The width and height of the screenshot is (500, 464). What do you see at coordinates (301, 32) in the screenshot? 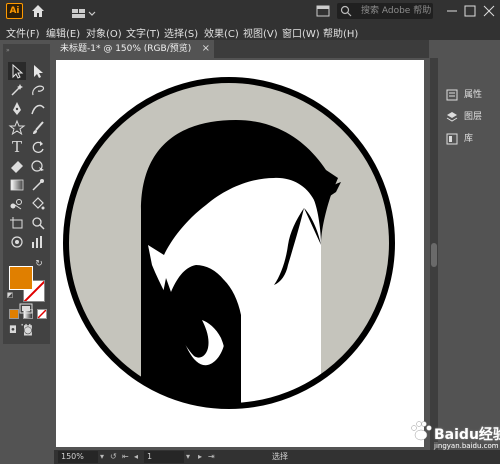
I see `menu-window: 窗口(W)` at bounding box center [301, 32].